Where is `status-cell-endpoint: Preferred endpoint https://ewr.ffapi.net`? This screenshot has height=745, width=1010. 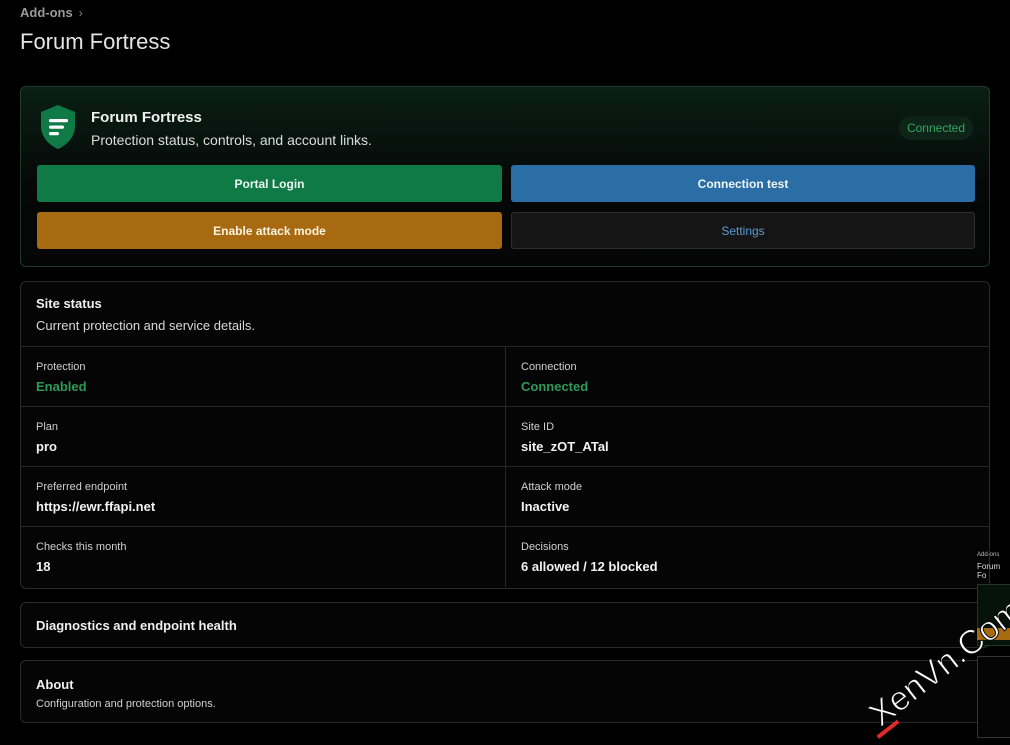
status-cell-endpoint: Preferred endpoint https://ewr.ffapi.net is located at coordinates (263, 496).